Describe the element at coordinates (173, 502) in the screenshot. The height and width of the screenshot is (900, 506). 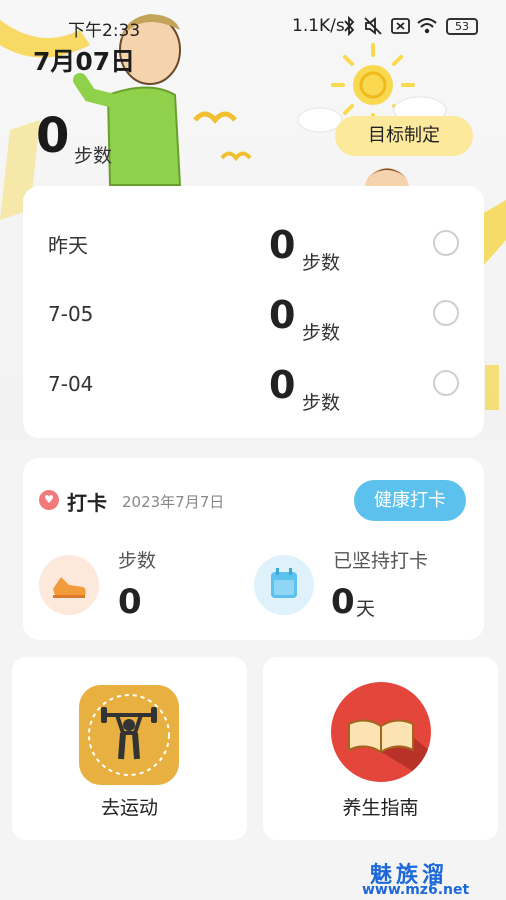
I see `checkin-date: 2023年7月7日` at that location.